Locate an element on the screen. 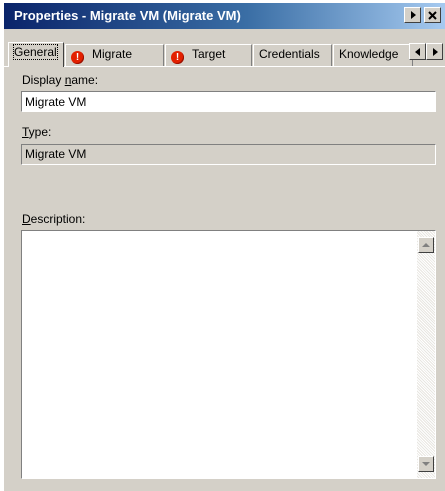 This screenshot has height=491, width=445. window-title: Properties - Migrate VM (Migrate VM) is located at coordinates (127, 15).